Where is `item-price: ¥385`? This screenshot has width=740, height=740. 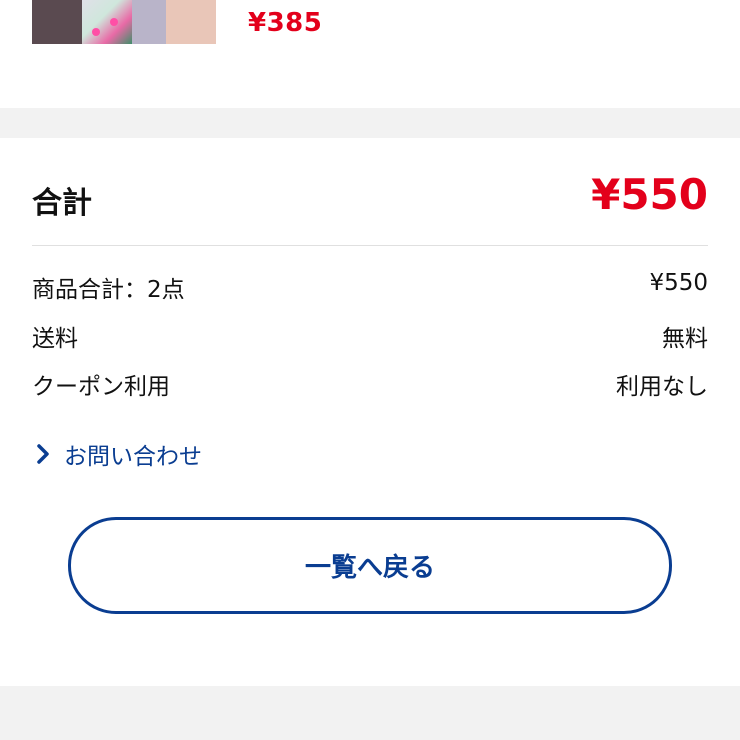
item-price: ¥385 is located at coordinates (285, 23).